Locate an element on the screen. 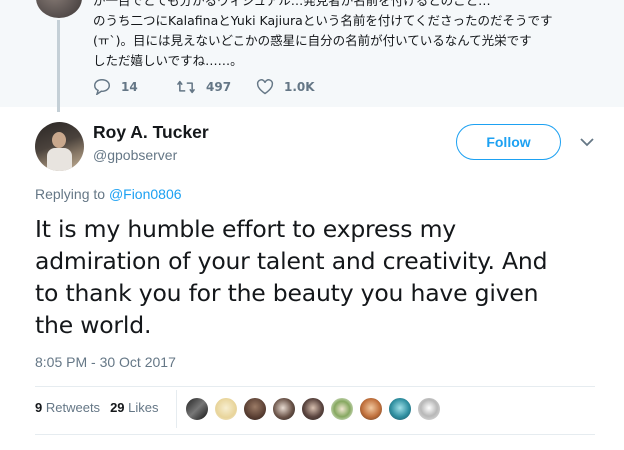 This screenshot has height=450, width=624. like-action: 1.0K is located at coordinates (285, 87).